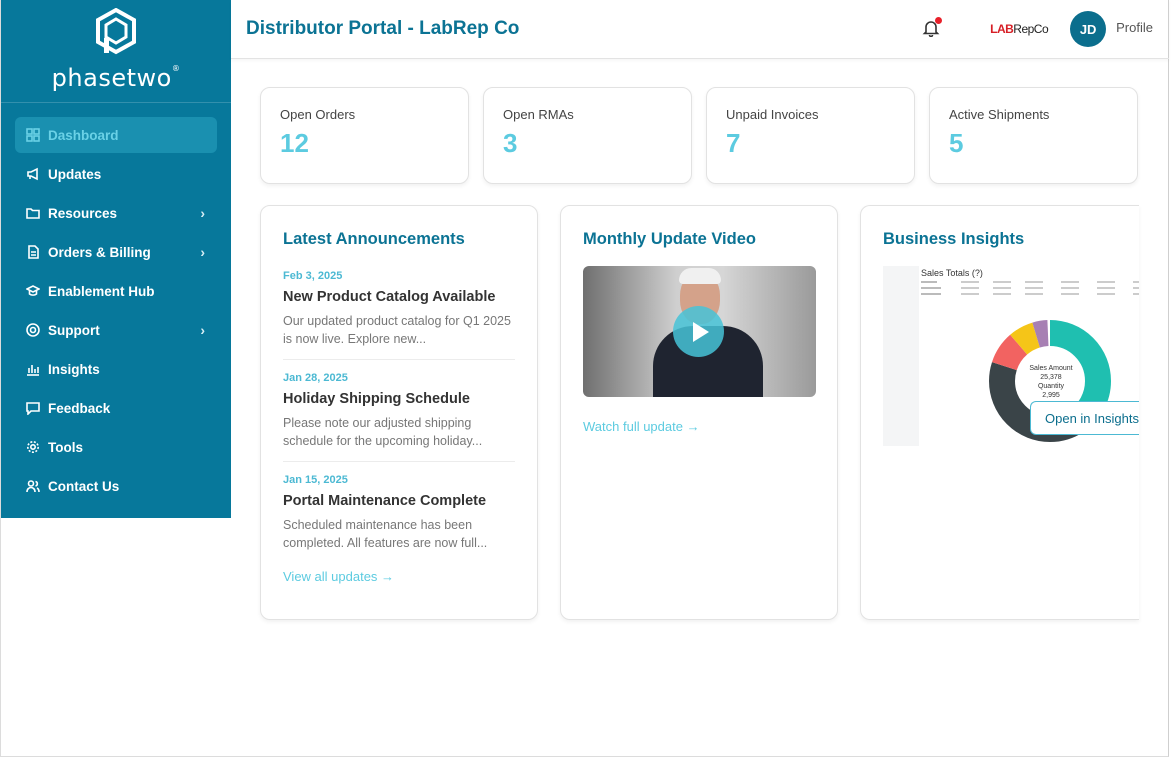 The height and width of the screenshot is (757, 1171). I want to click on sidebar-item-contact-us: Contact Us, so click(116, 486).